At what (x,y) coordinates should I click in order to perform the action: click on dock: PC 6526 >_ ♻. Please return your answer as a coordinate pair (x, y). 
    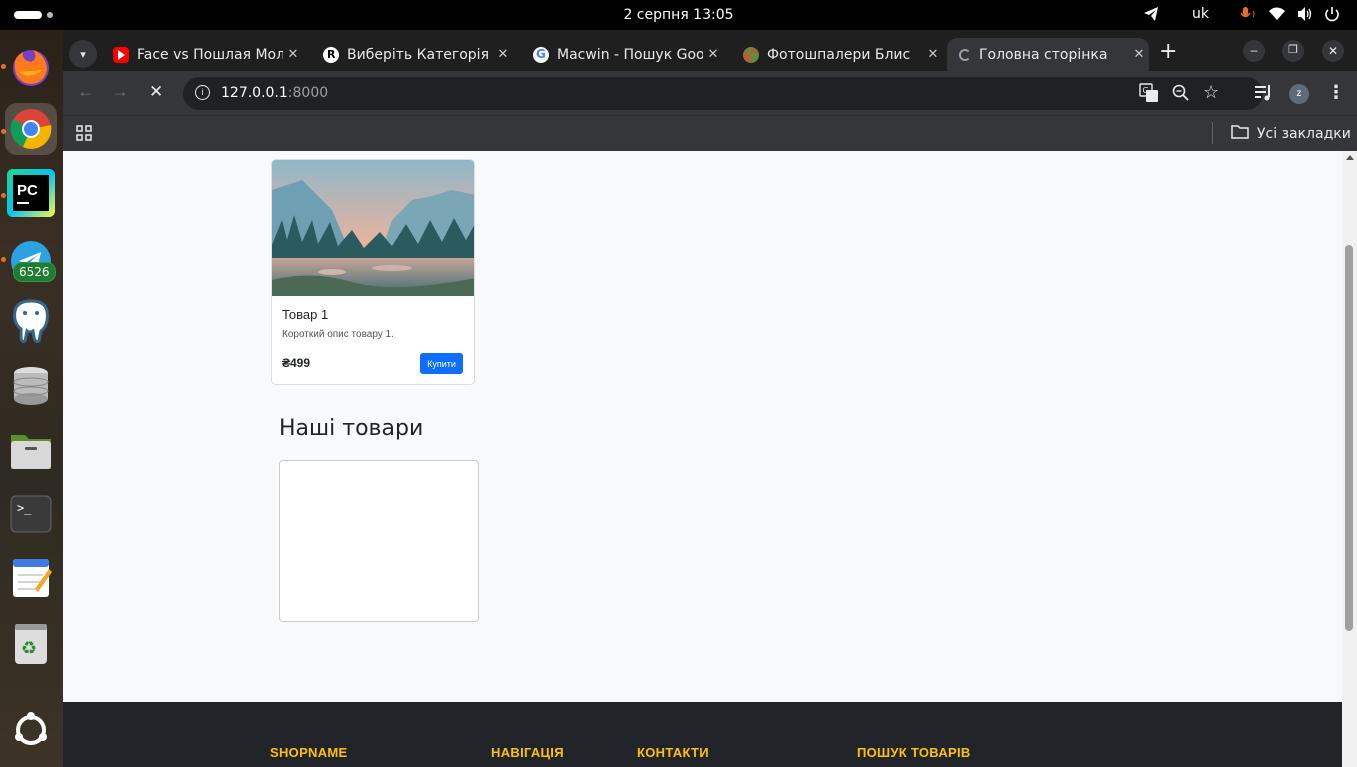
    Looking at the image, I should click on (31, 398).